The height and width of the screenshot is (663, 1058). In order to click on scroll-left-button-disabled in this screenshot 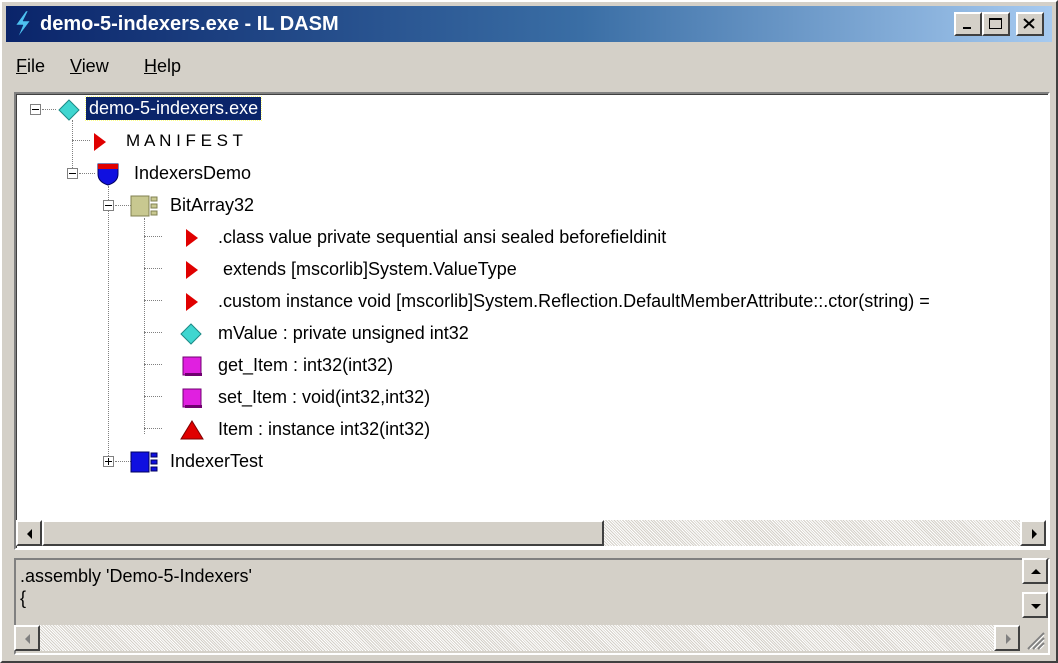, I will do `click(27, 638)`.